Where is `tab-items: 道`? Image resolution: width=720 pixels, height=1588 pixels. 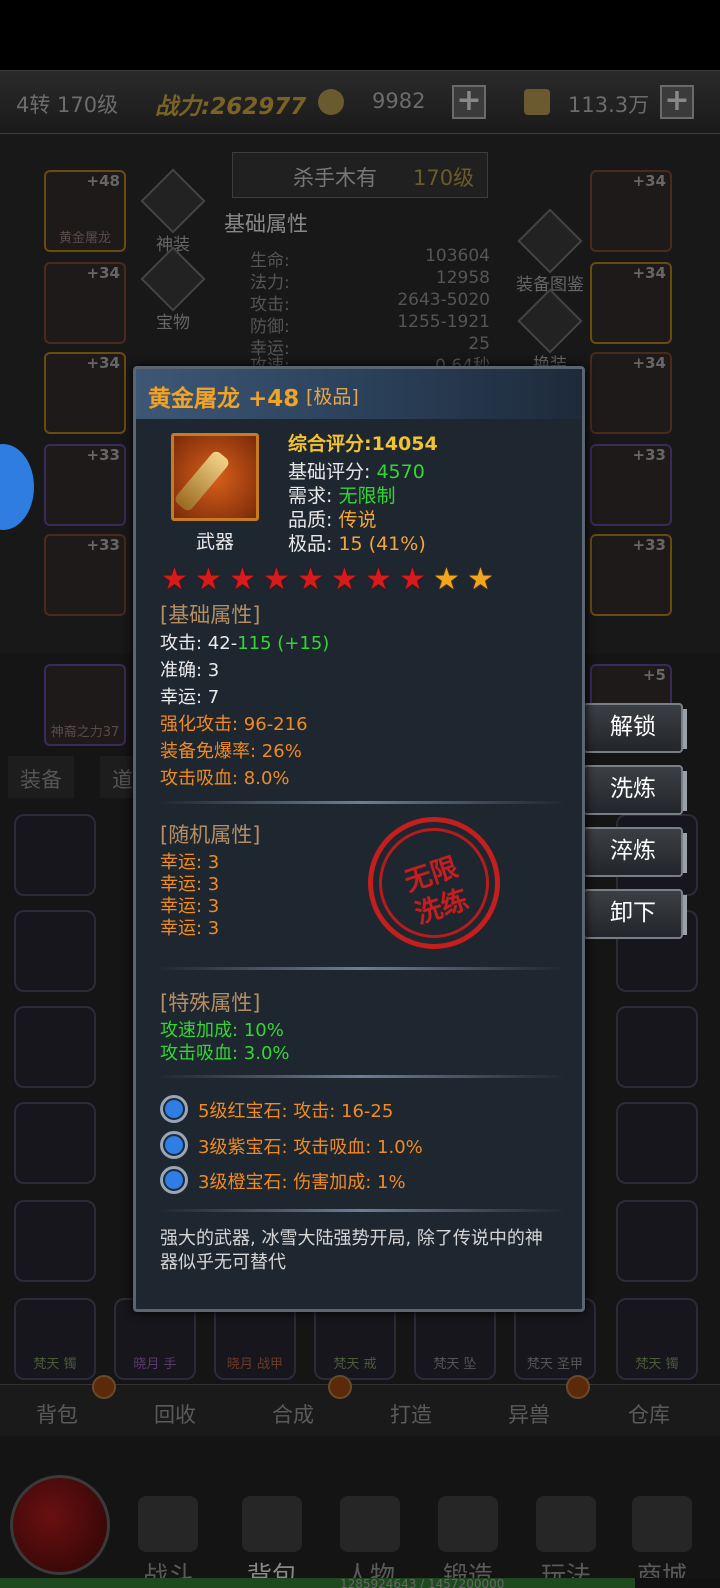 tab-items: 道 is located at coordinates (117, 777).